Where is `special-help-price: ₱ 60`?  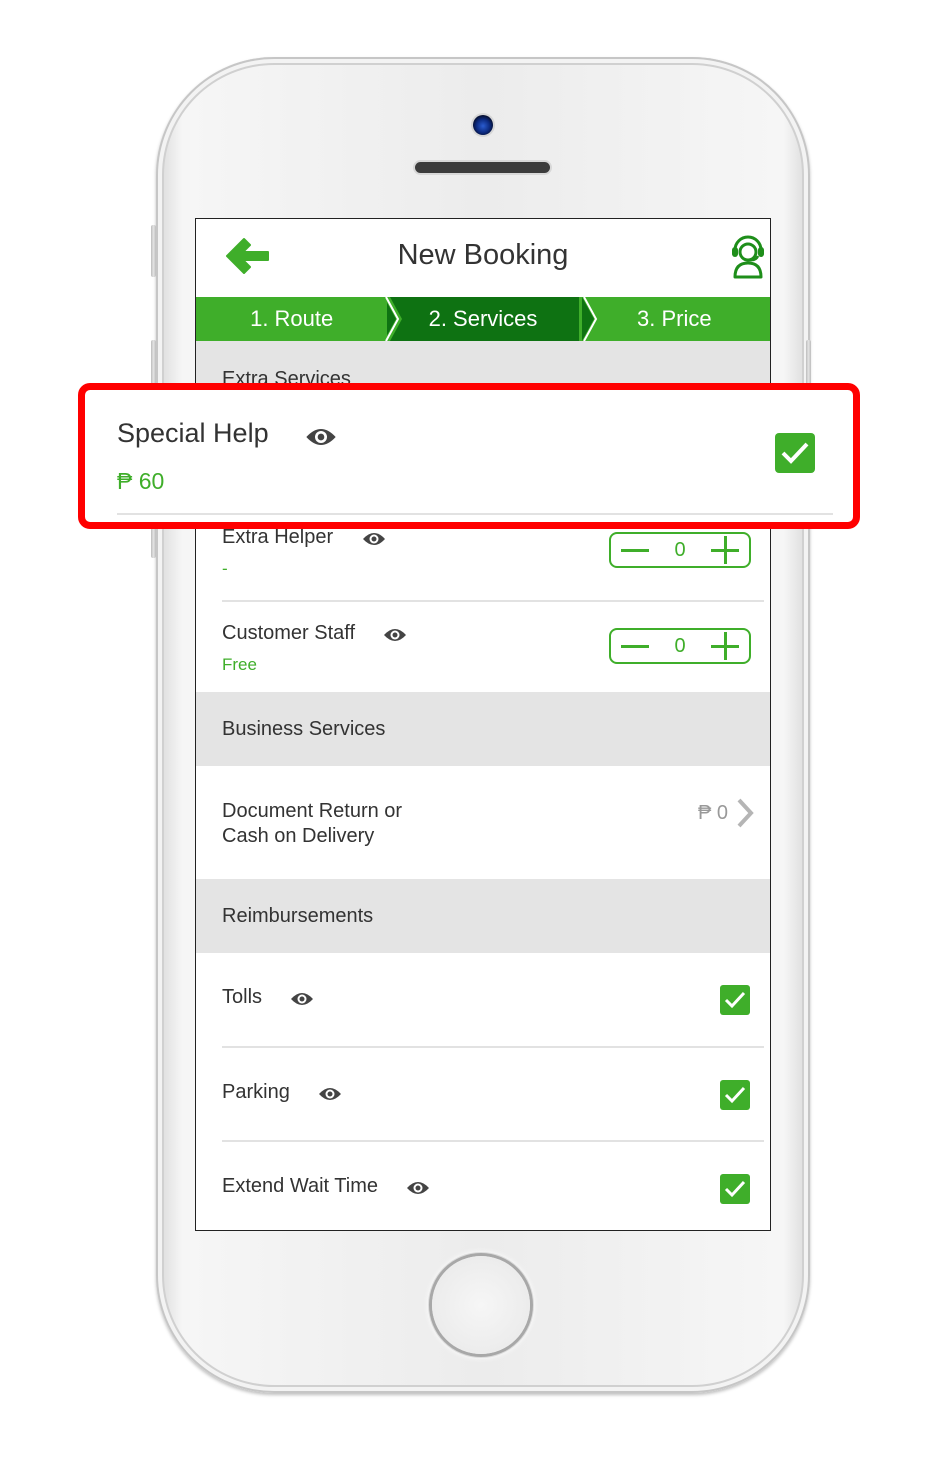 special-help-price: ₱ 60 is located at coordinates (141, 481).